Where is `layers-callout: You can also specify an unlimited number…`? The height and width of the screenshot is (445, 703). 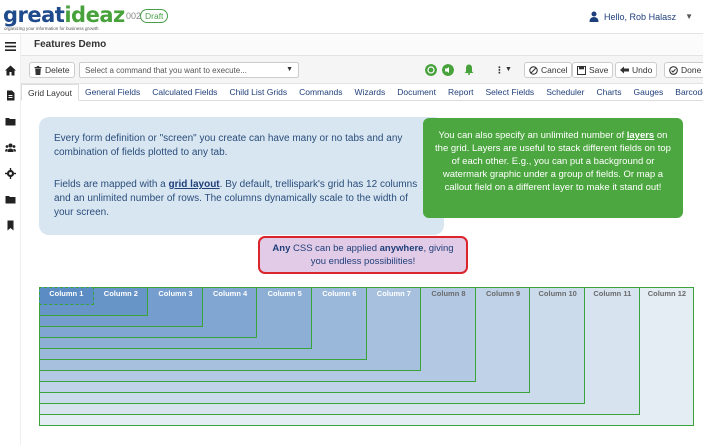 layers-callout: You can also specify an unlimited number… is located at coordinates (553, 168).